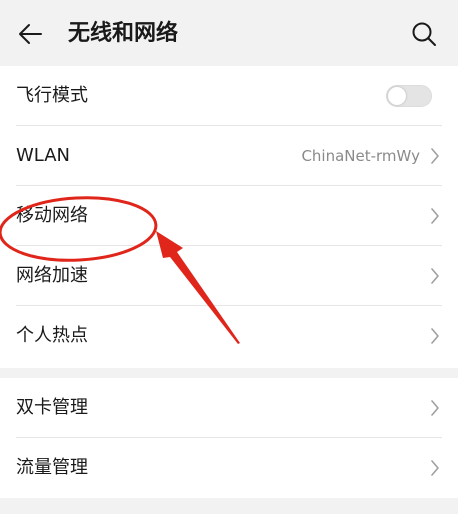  I want to click on search-icon, so click(424, 34).